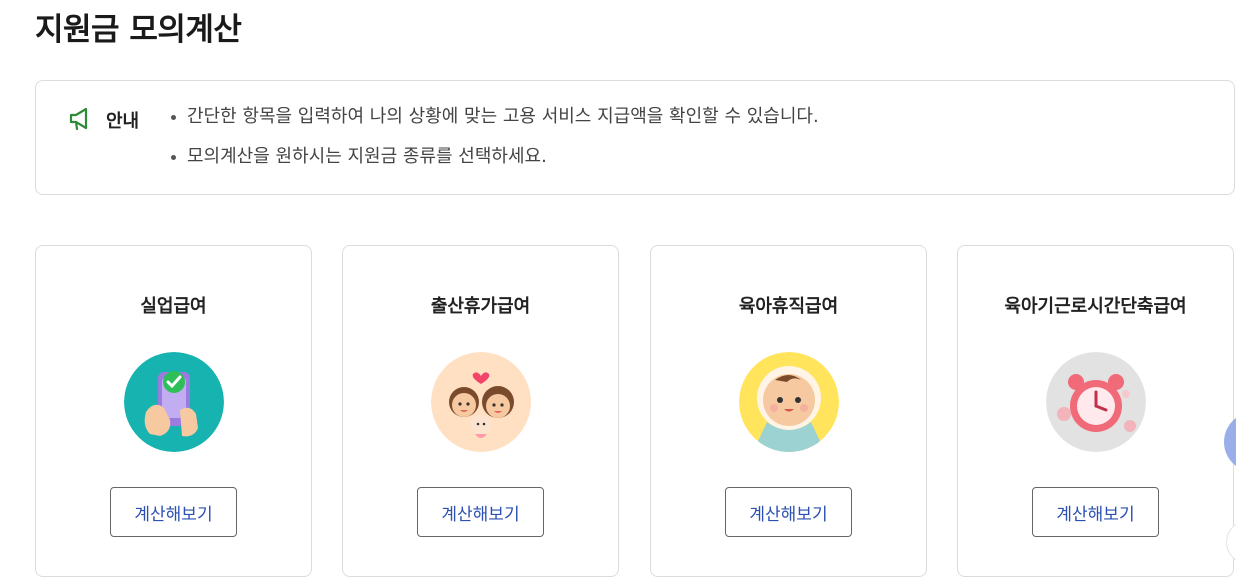 The width and height of the screenshot is (1236, 582). I want to click on card-title: 출산휴가급여, so click(480, 306).